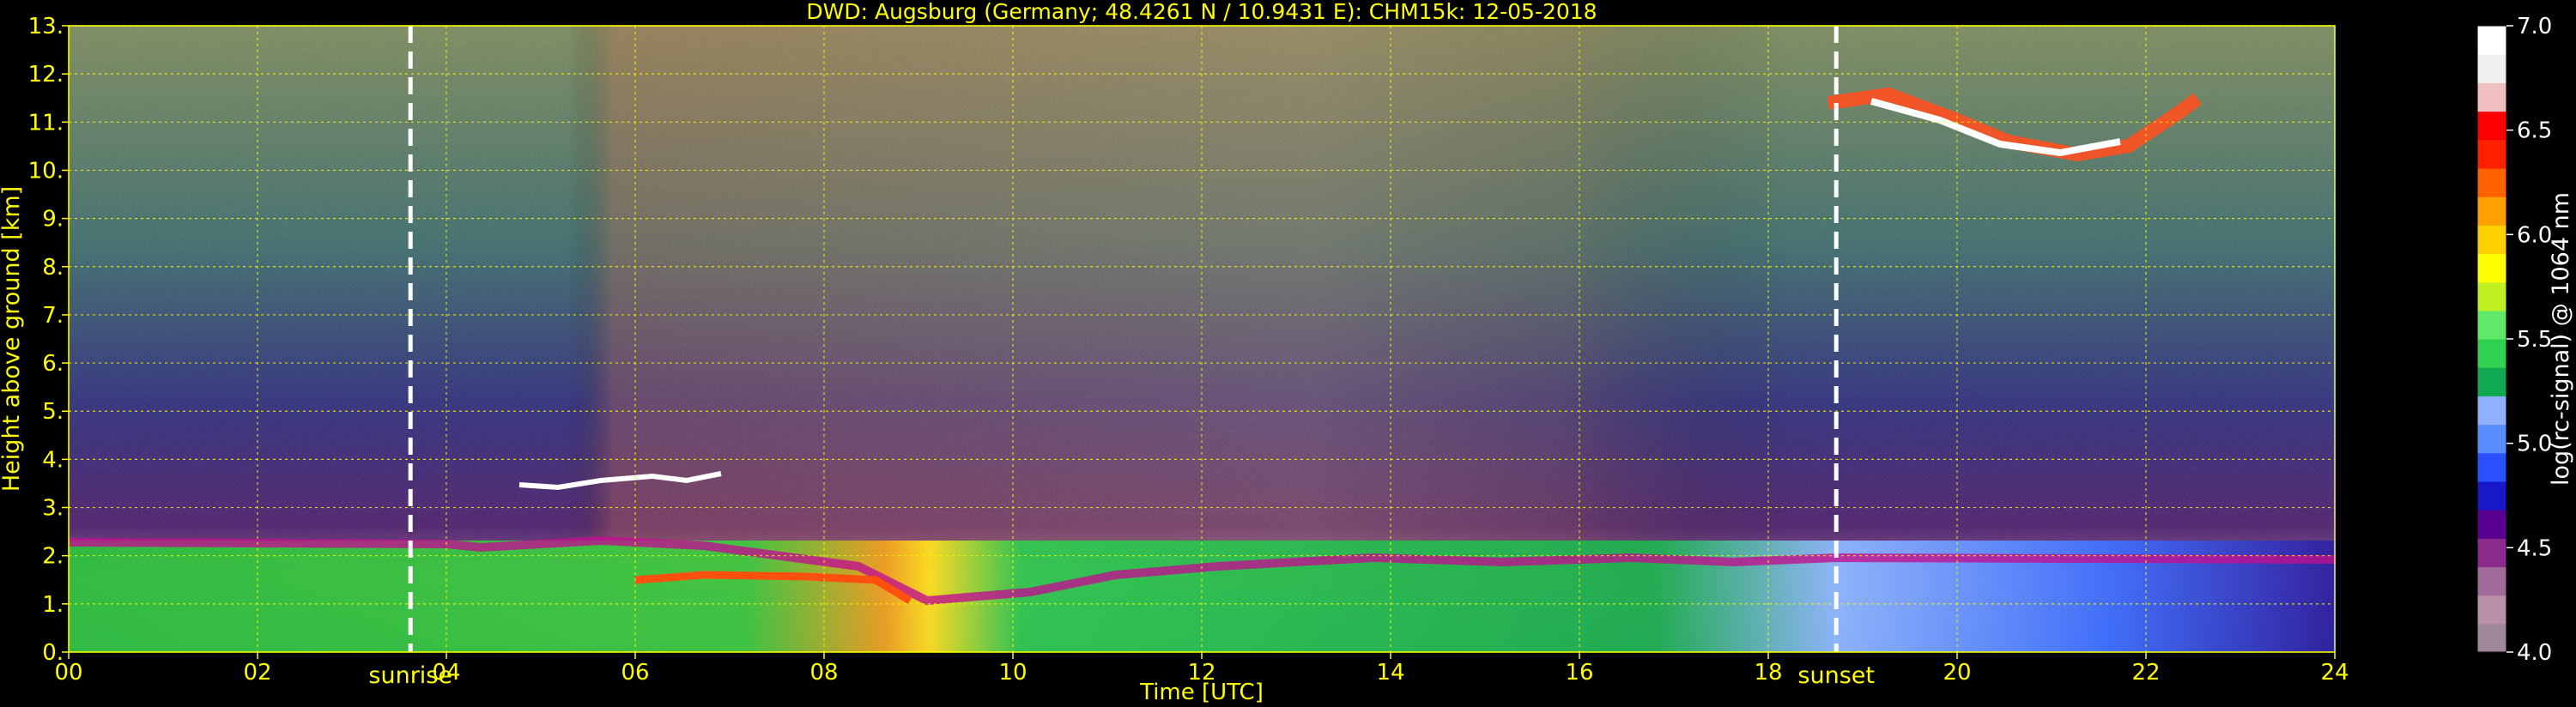 The image size is (2576, 707). Describe the element at coordinates (410, 675) in the screenshot. I see `sun-event-label: sunrise` at that location.